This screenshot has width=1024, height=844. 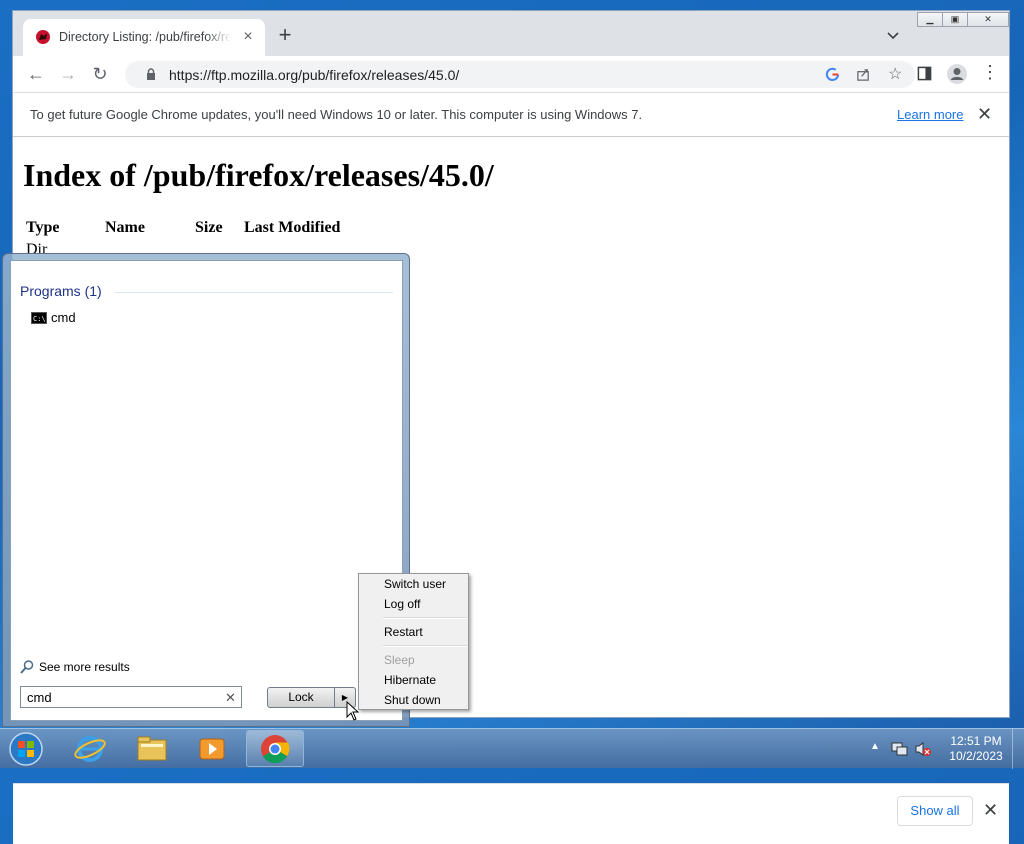 What do you see at coordinates (403, 632) in the screenshot?
I see `menu-item-restart: Restart` at bounding box center [403, 632].